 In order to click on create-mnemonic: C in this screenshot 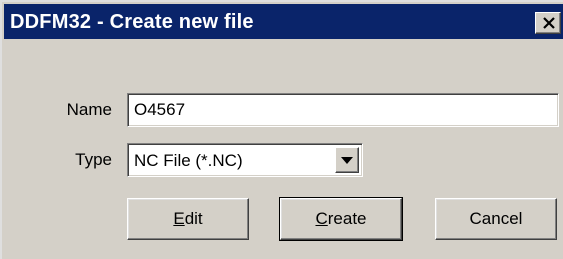, I will do `click(321, 218)`.